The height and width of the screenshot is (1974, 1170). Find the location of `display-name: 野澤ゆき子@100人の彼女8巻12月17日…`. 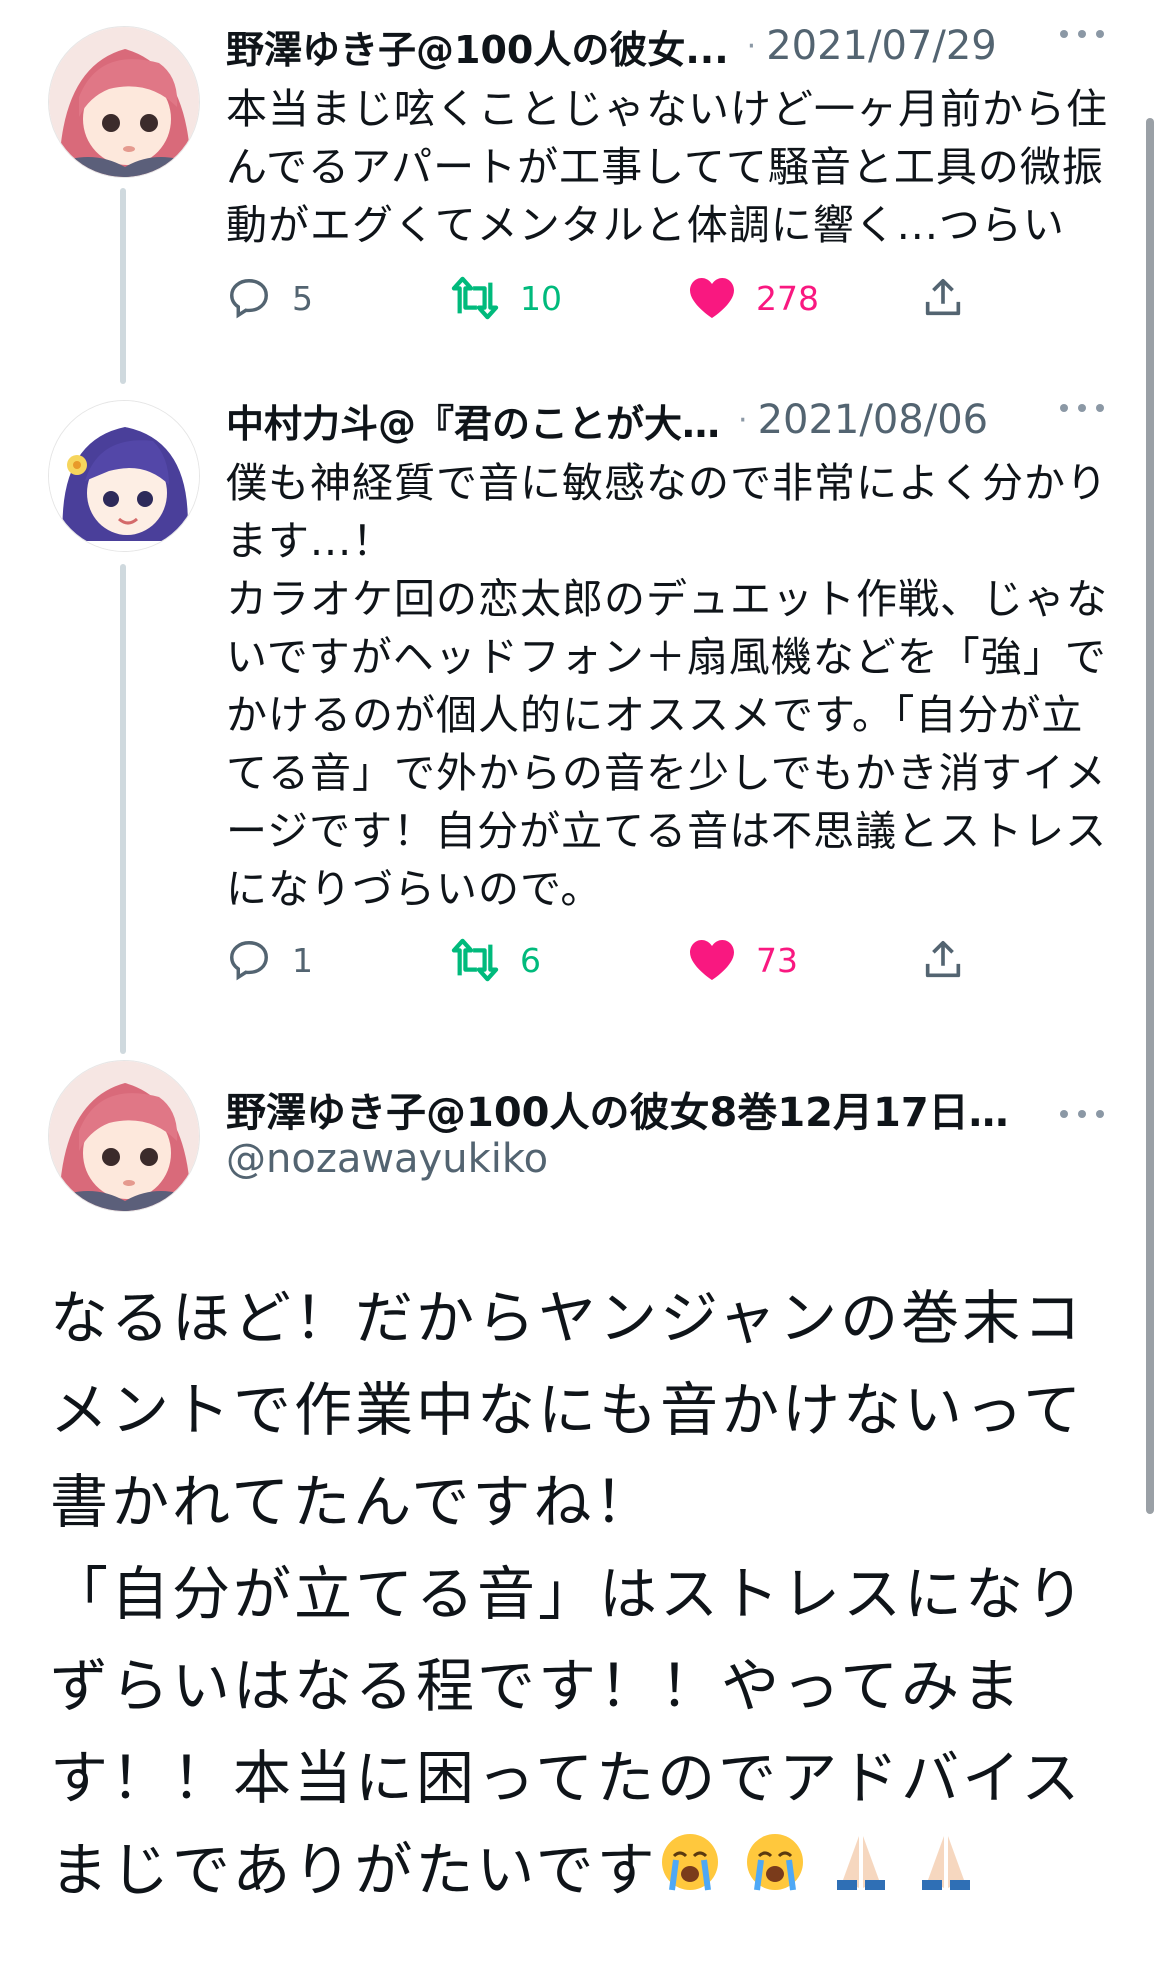

display-name: 野澤ゆき子@100人の彼女8巻12月17日… is located at coordinates (626, 1109).